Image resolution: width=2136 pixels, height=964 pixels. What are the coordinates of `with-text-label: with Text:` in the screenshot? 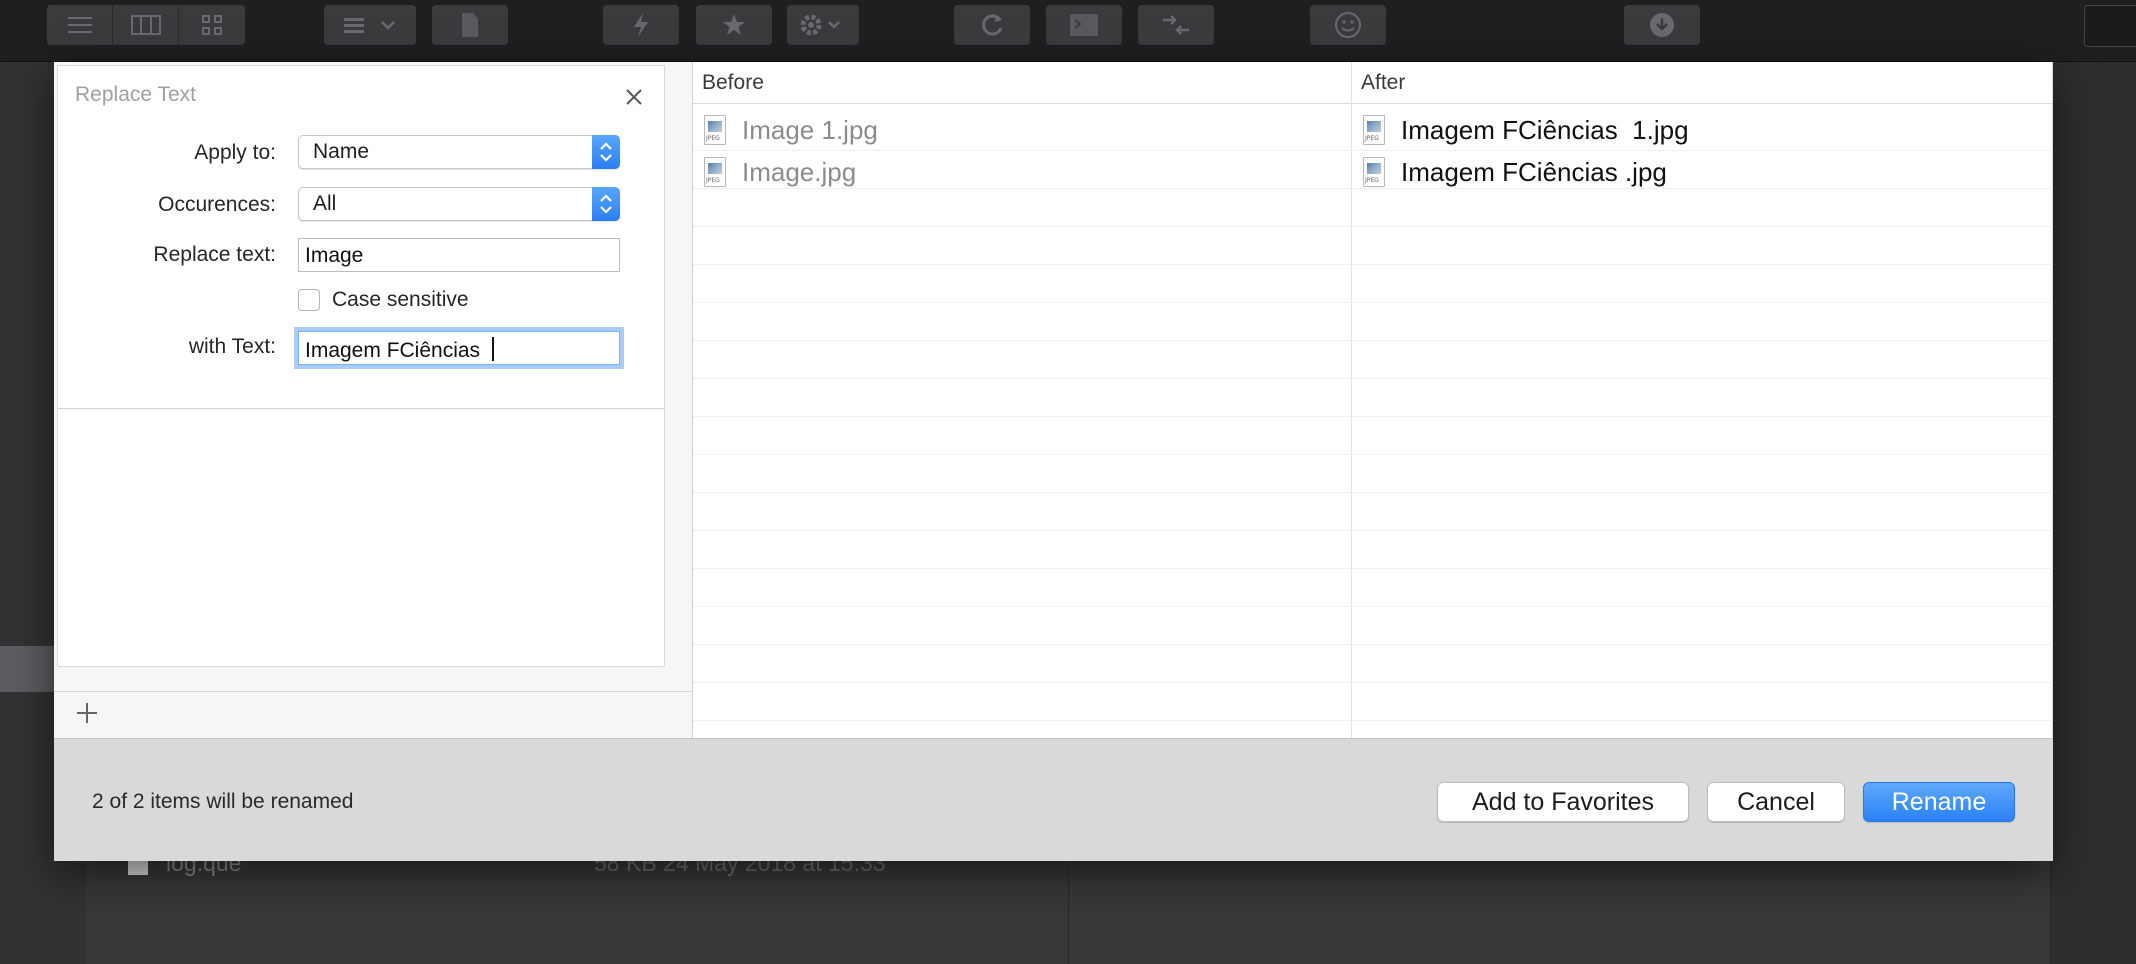 It's located at (232, 346).